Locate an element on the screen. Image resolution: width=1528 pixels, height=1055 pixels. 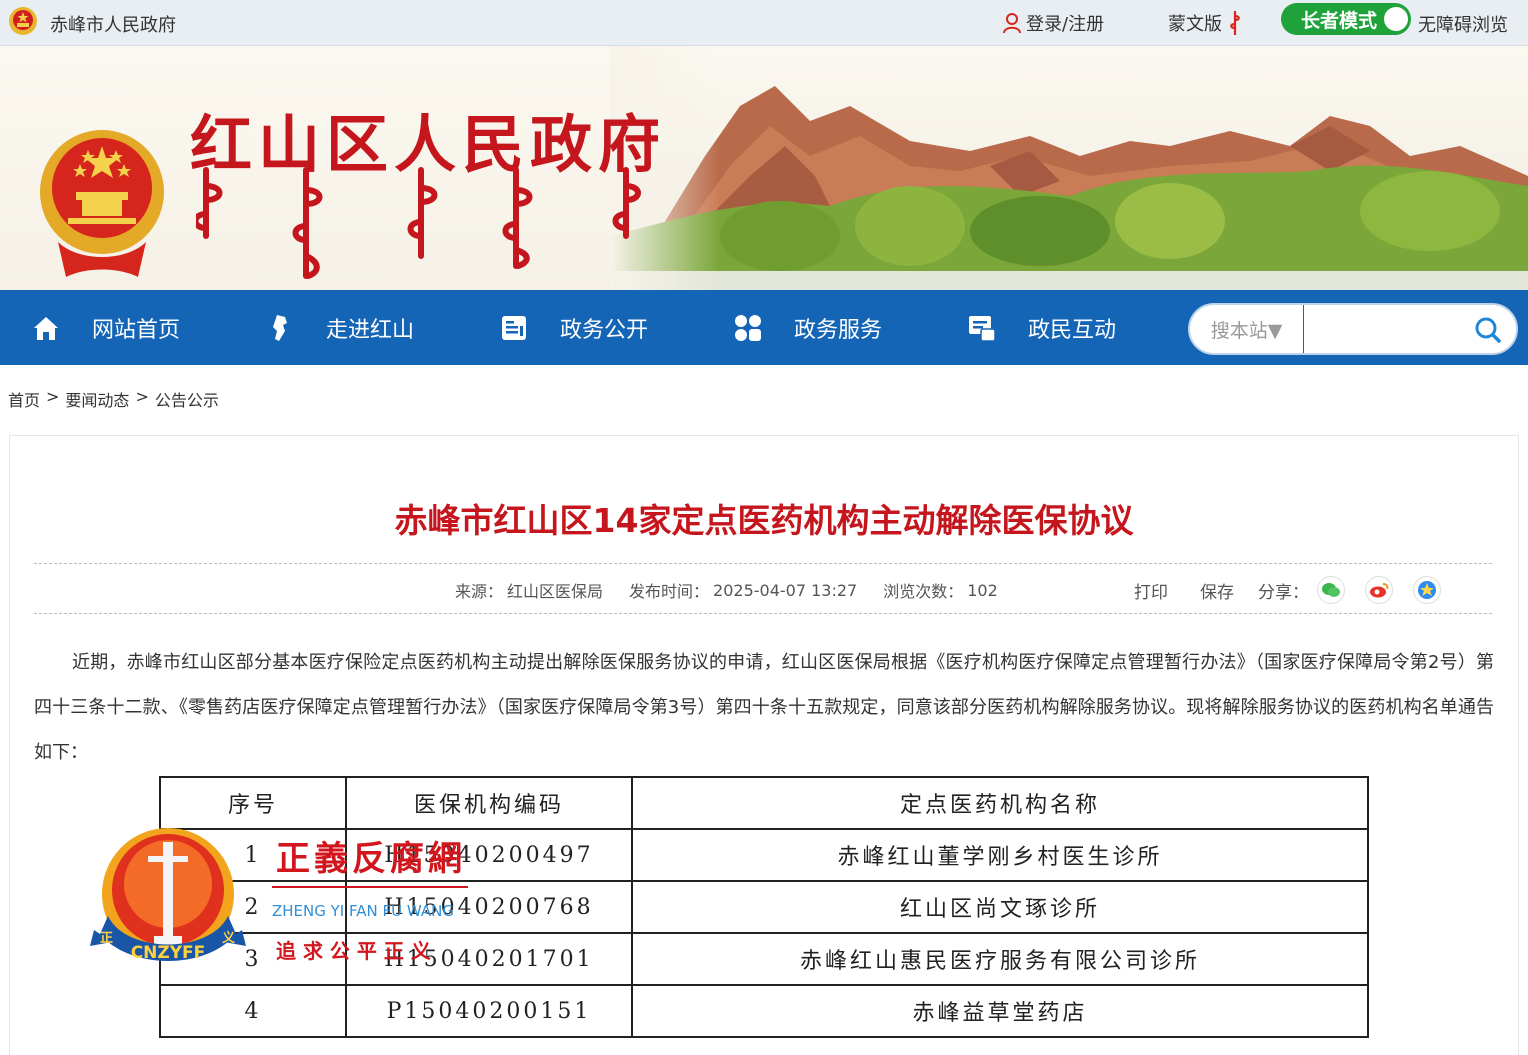
table-header: 定点医药机构名称 is located at coordinates (1000, 803).